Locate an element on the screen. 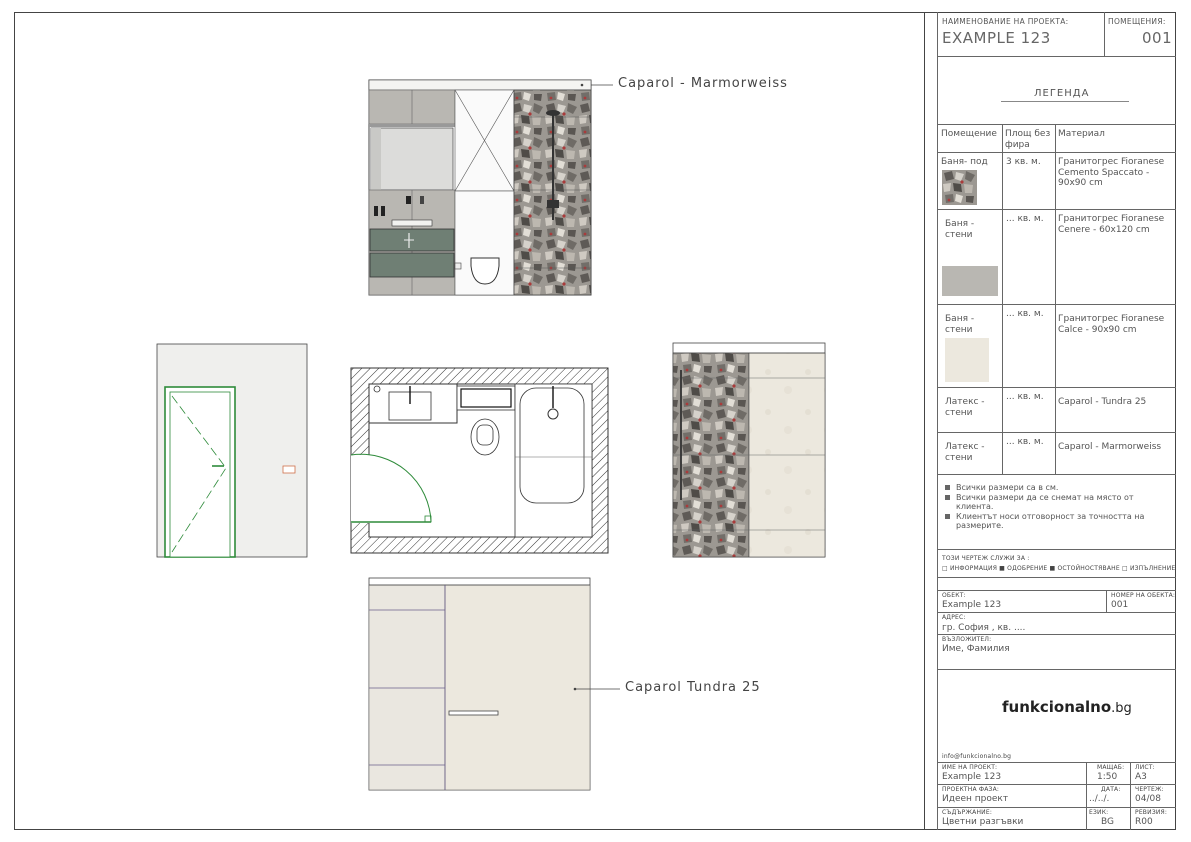 The width and height of the screenshot is (1191, 842). email: info@funkcionalno.bg is located at coordinates (977, 756).